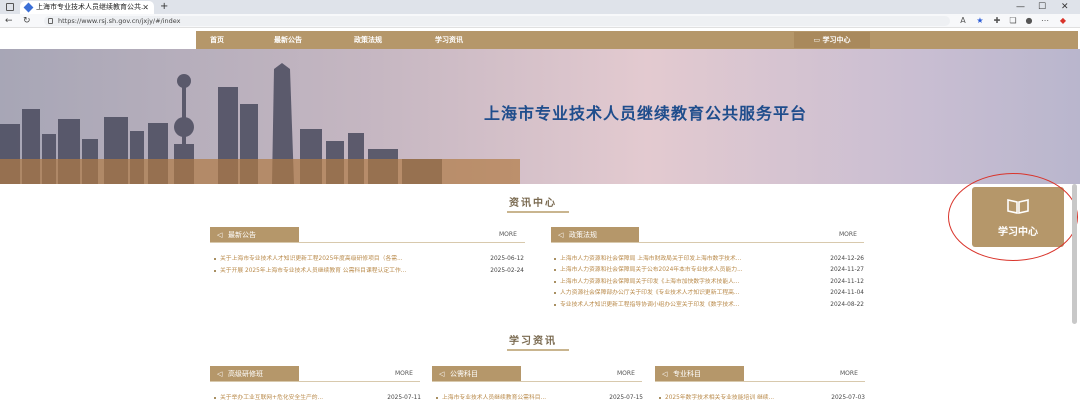  What do you see at coordinates (288, 40) in the screenshot?
I see `nav-announcements: 最新公告` at bounding box center [288, 40].